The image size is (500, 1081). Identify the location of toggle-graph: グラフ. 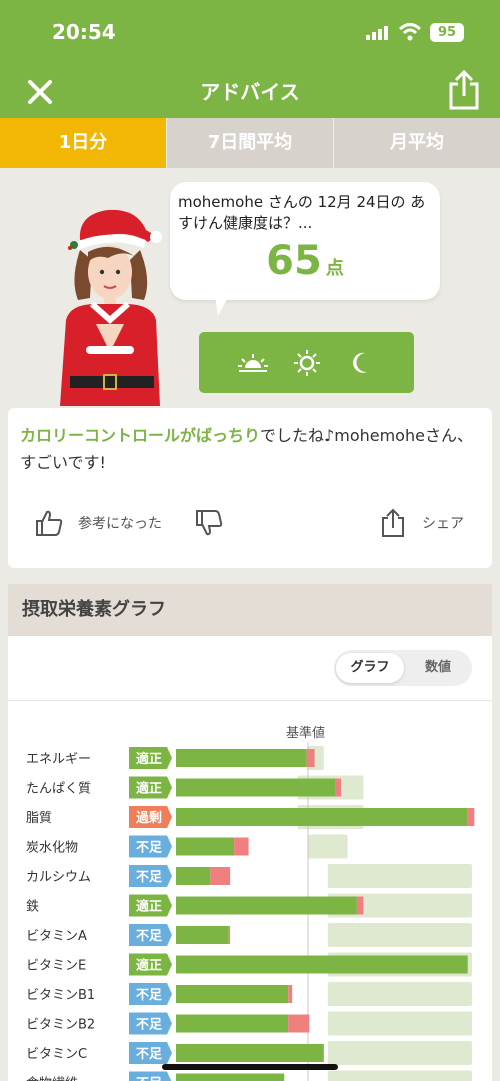
(370, 668).